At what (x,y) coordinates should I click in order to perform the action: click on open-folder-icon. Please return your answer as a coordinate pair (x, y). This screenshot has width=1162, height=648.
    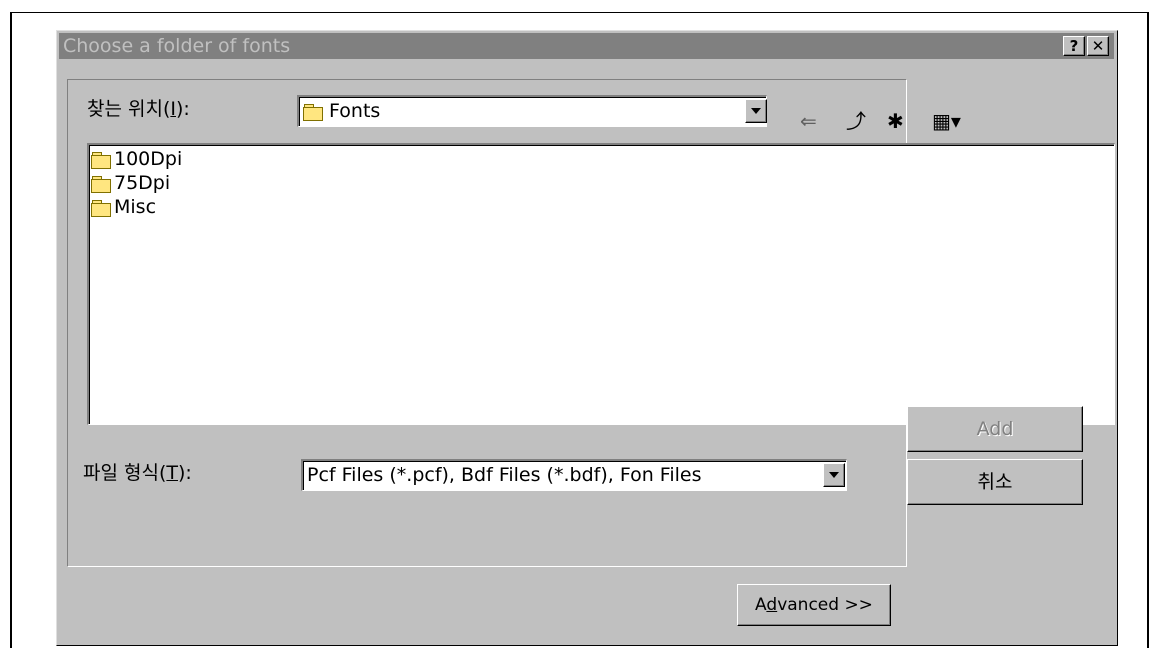
    Looking at the image, I should click on (313, 112).